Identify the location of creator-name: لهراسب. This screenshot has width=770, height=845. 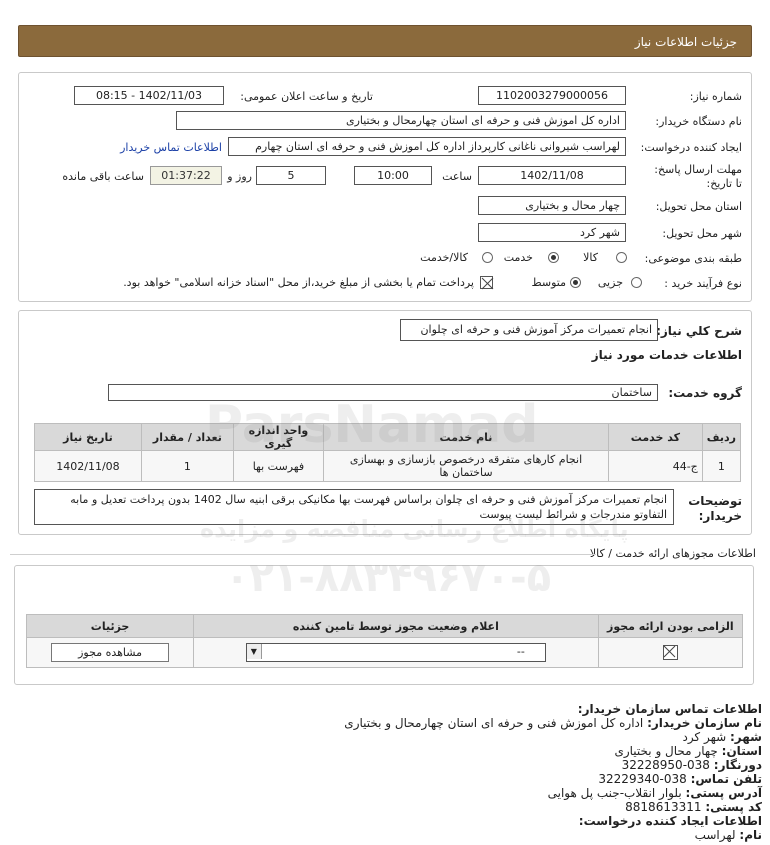
(715, 835).